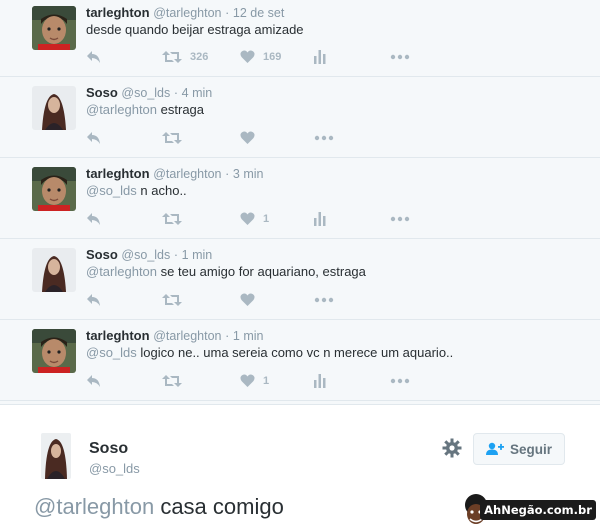 This screenshot has height=531, width=600. Describe the element at coordinates (519, 449) in the screenshot. I see `follow-button: Seguir` at that location.